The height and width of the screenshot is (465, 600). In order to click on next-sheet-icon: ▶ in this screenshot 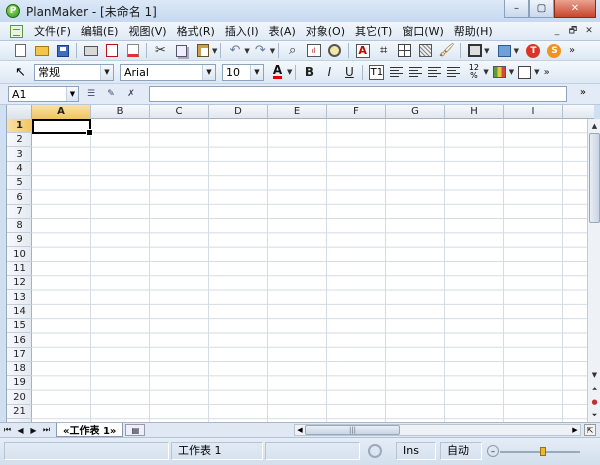, I will do `click(33, 430)`.